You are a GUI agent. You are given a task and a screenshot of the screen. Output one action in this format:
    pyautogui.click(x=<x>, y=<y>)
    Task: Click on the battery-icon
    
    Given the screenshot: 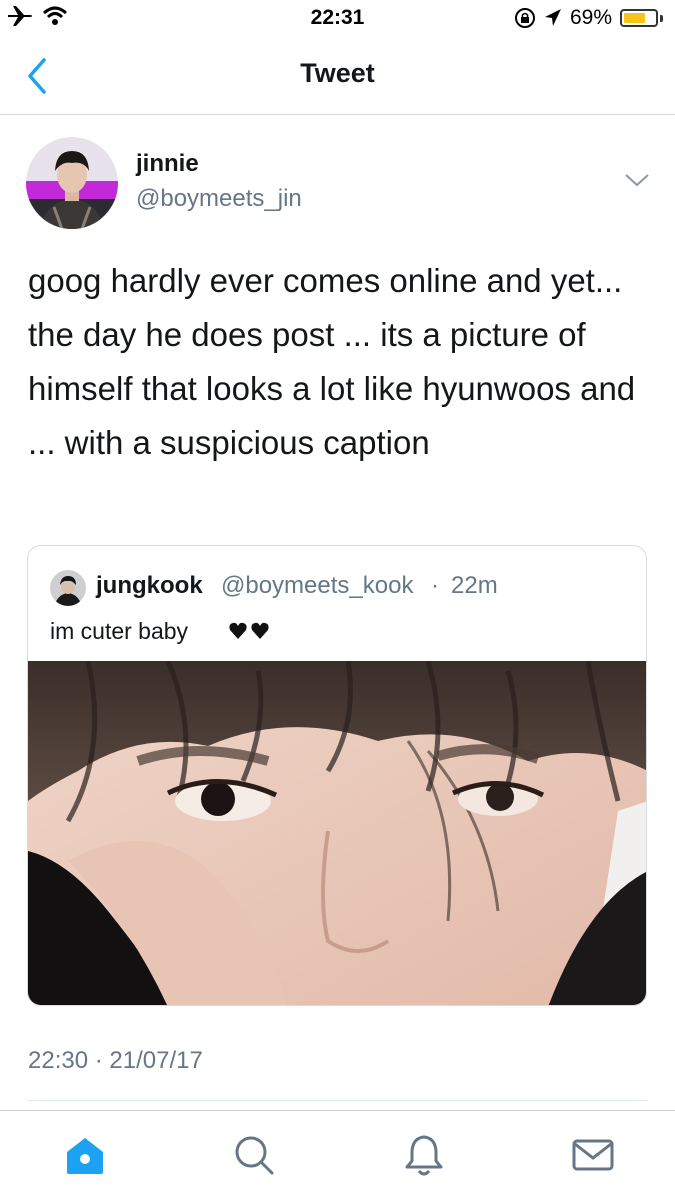 What is the action you would take?
    pyautogui.click(x=639, y=18)
    